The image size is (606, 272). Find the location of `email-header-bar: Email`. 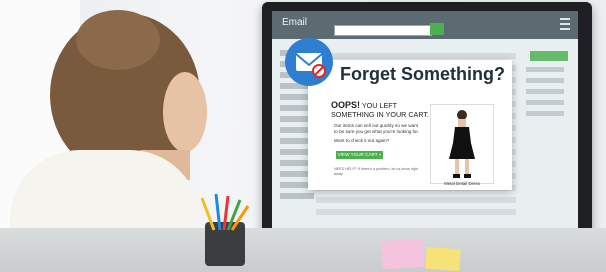

email-header-bar: Email is located at coordinates (425, 25).